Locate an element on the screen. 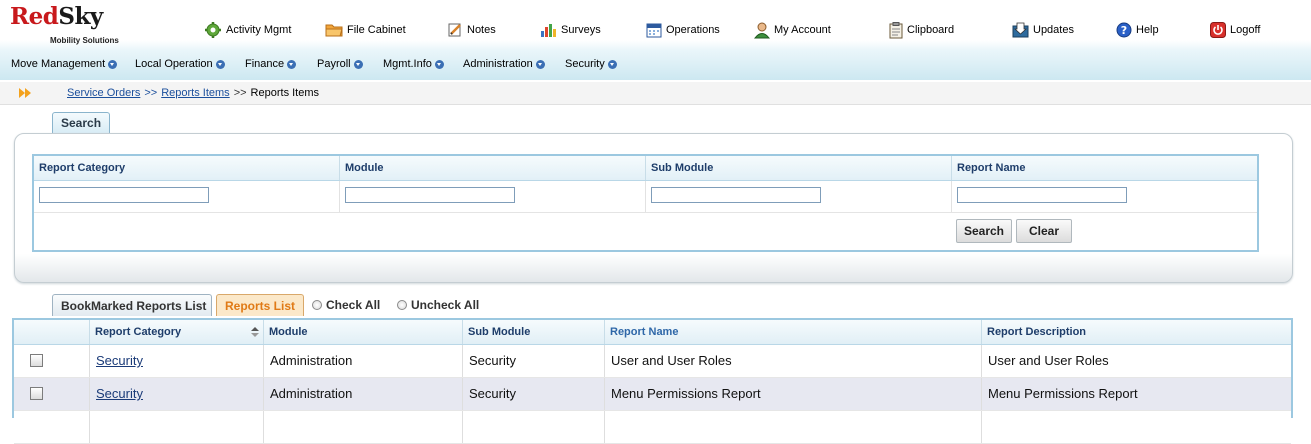 The image size is (1311, 444). notes-icon is located at coordinates (454, 30).